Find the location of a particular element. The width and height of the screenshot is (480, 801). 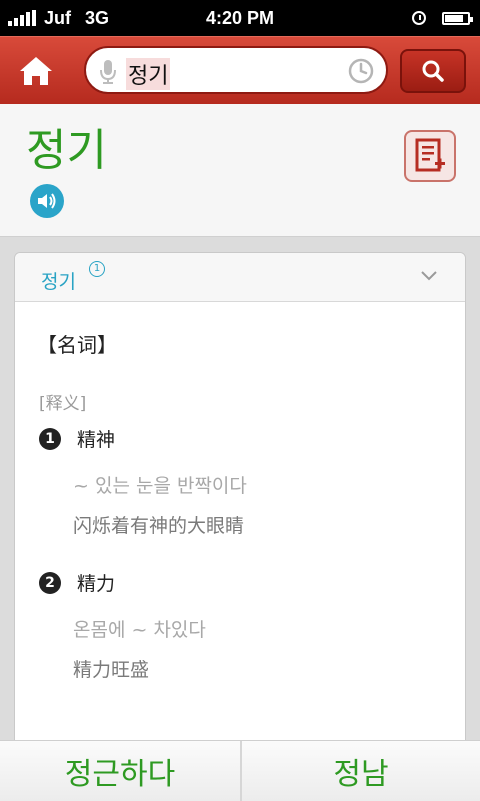

example-chinese: 精力旺盛 is located at coordinates (111, 670).